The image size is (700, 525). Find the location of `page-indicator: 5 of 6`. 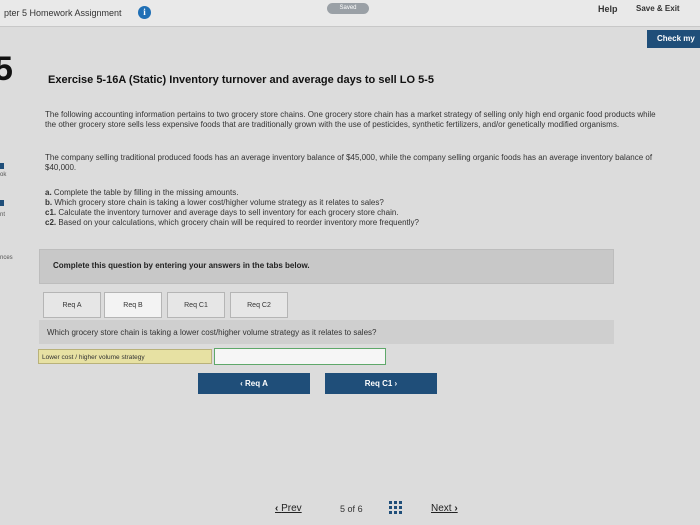

page-indicator: 5 of 6 is located at coordinates (351, 509).